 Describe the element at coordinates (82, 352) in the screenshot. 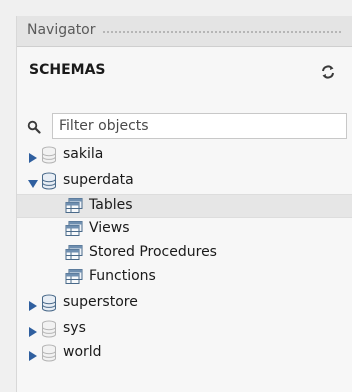

I see `schema-label: world` at that location.